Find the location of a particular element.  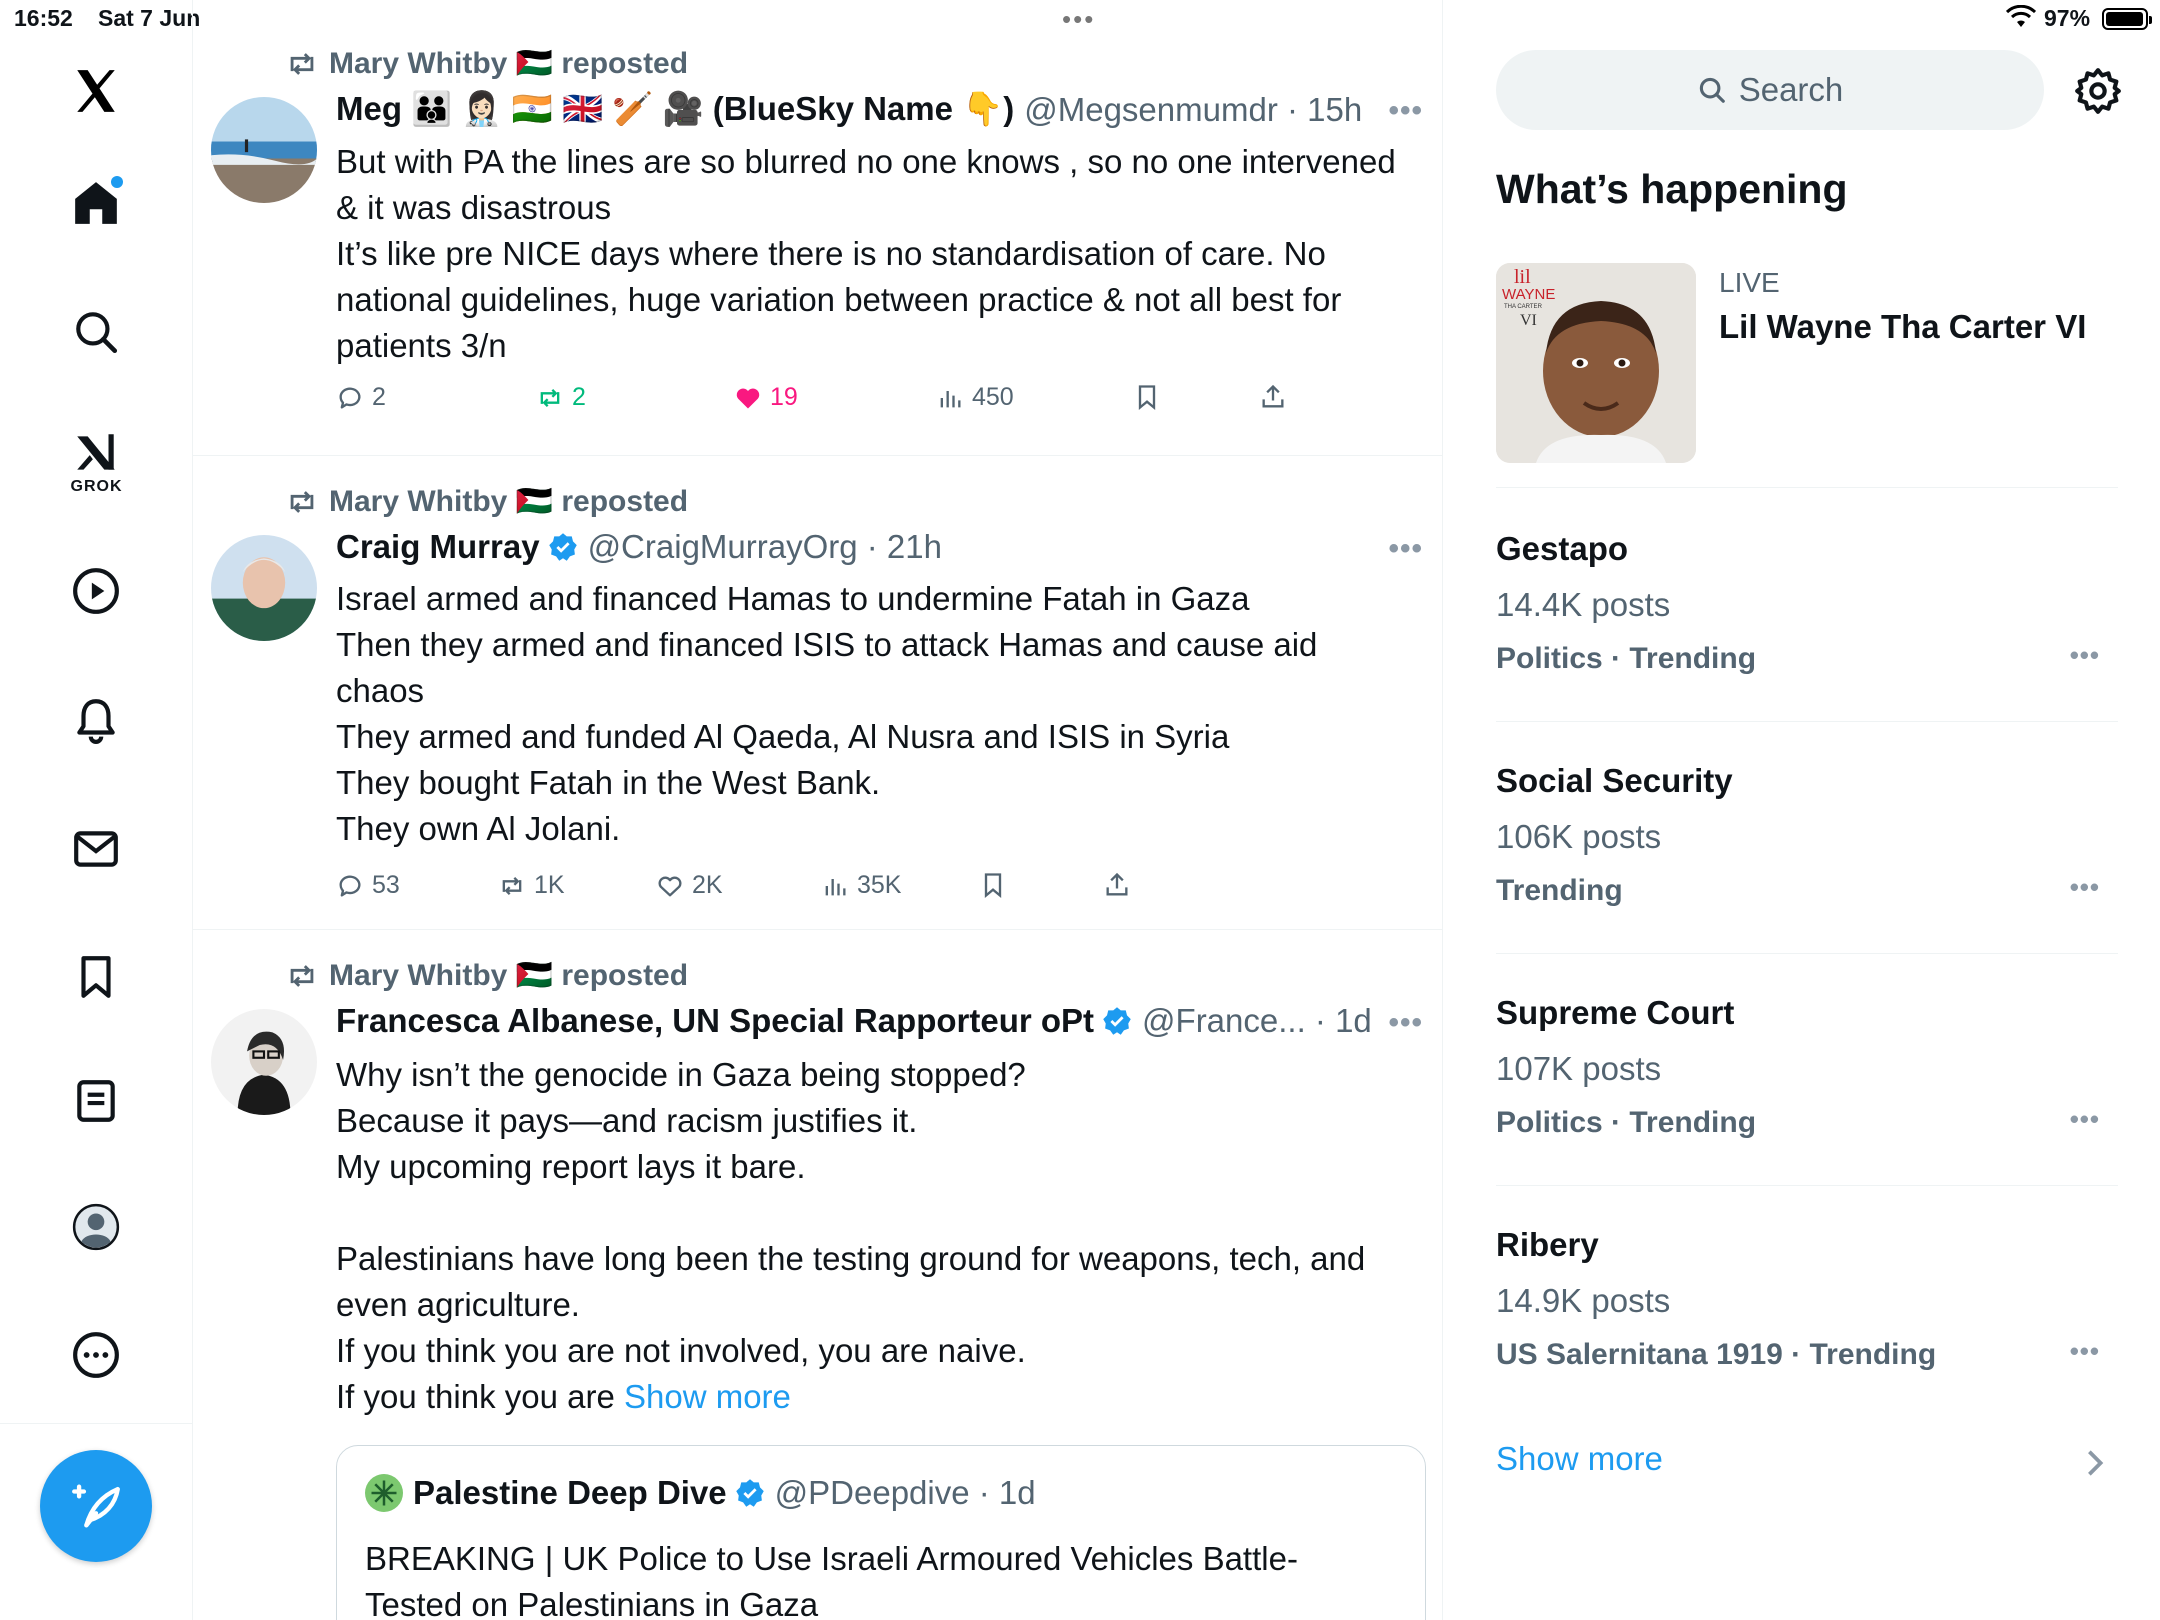

quoted-post-header: Palestine Deep Dive @PDeepdive · 1d is located at coordinates (700, 1493).